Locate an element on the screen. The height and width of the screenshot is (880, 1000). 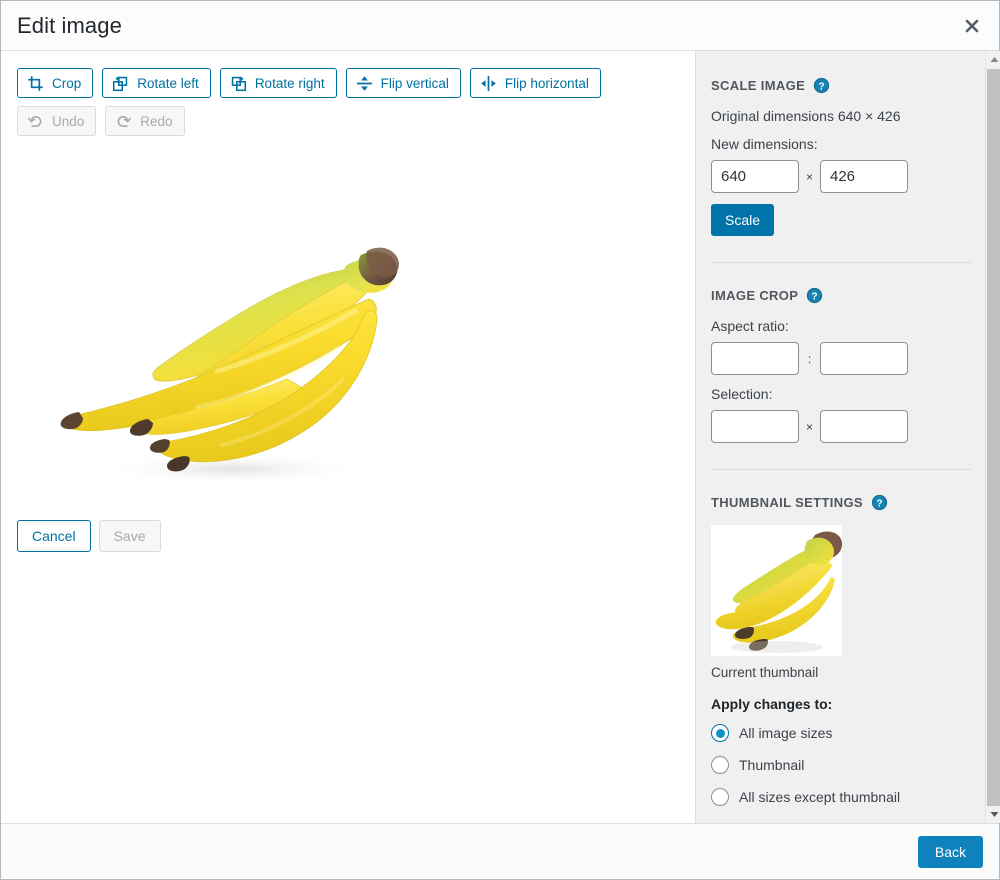
image-canvas is located at coordinates (232, 357).